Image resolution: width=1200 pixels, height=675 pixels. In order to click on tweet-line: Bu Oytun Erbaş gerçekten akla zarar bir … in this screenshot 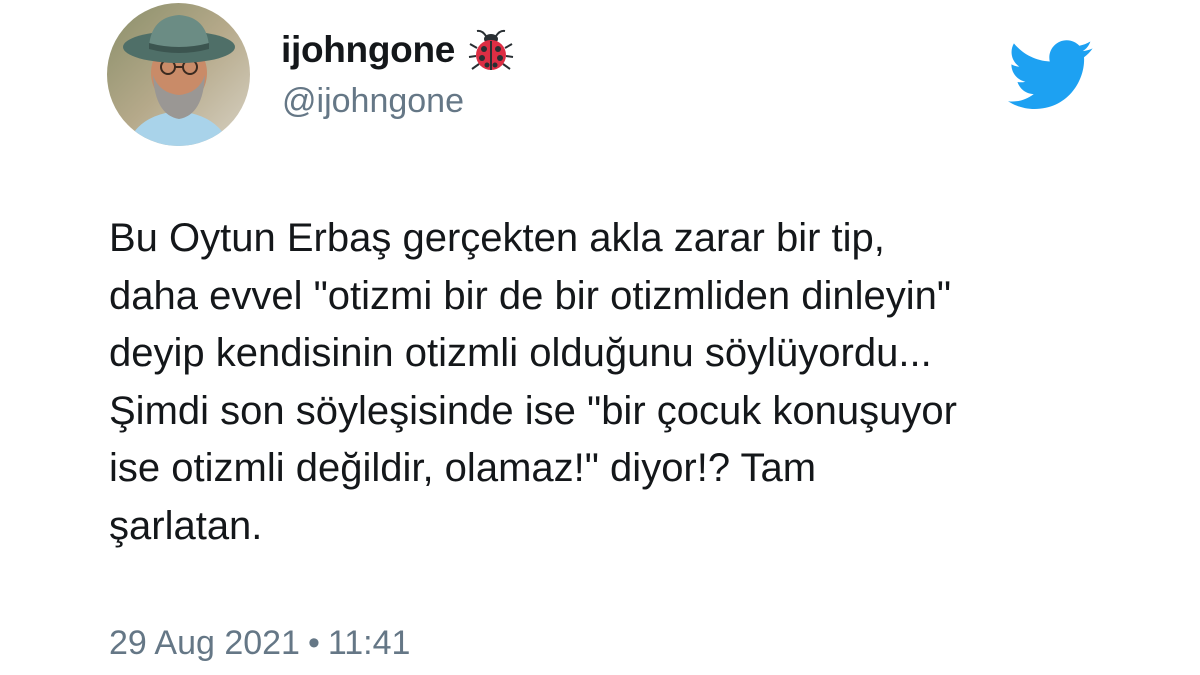, I will do `click(497, 238)`.